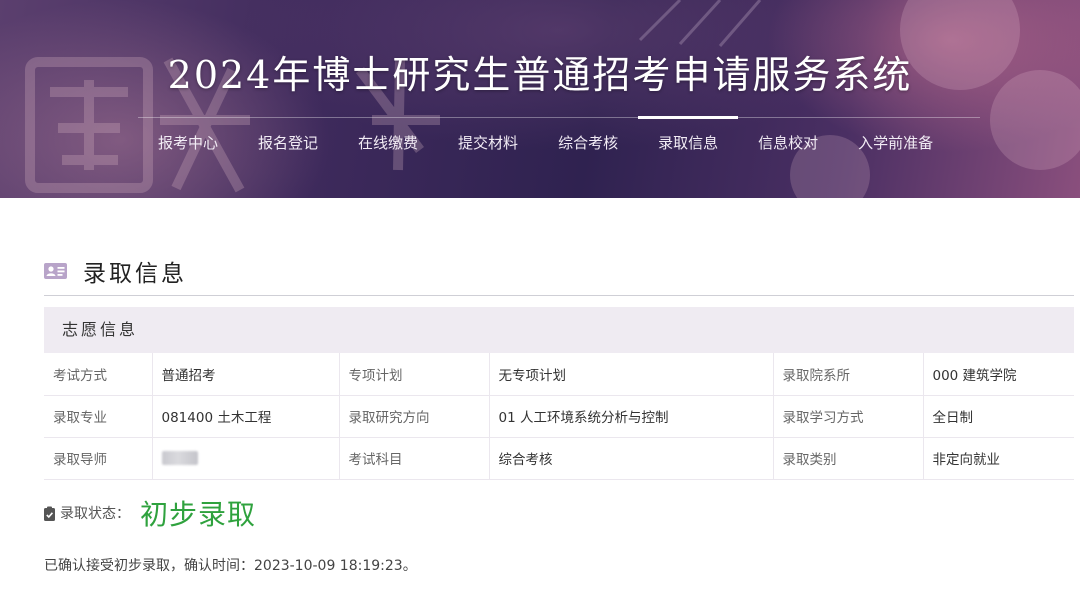 This screenshot has height=599, width=1080. I want to click on field-label: 录取学习方式, so click(847, 416).